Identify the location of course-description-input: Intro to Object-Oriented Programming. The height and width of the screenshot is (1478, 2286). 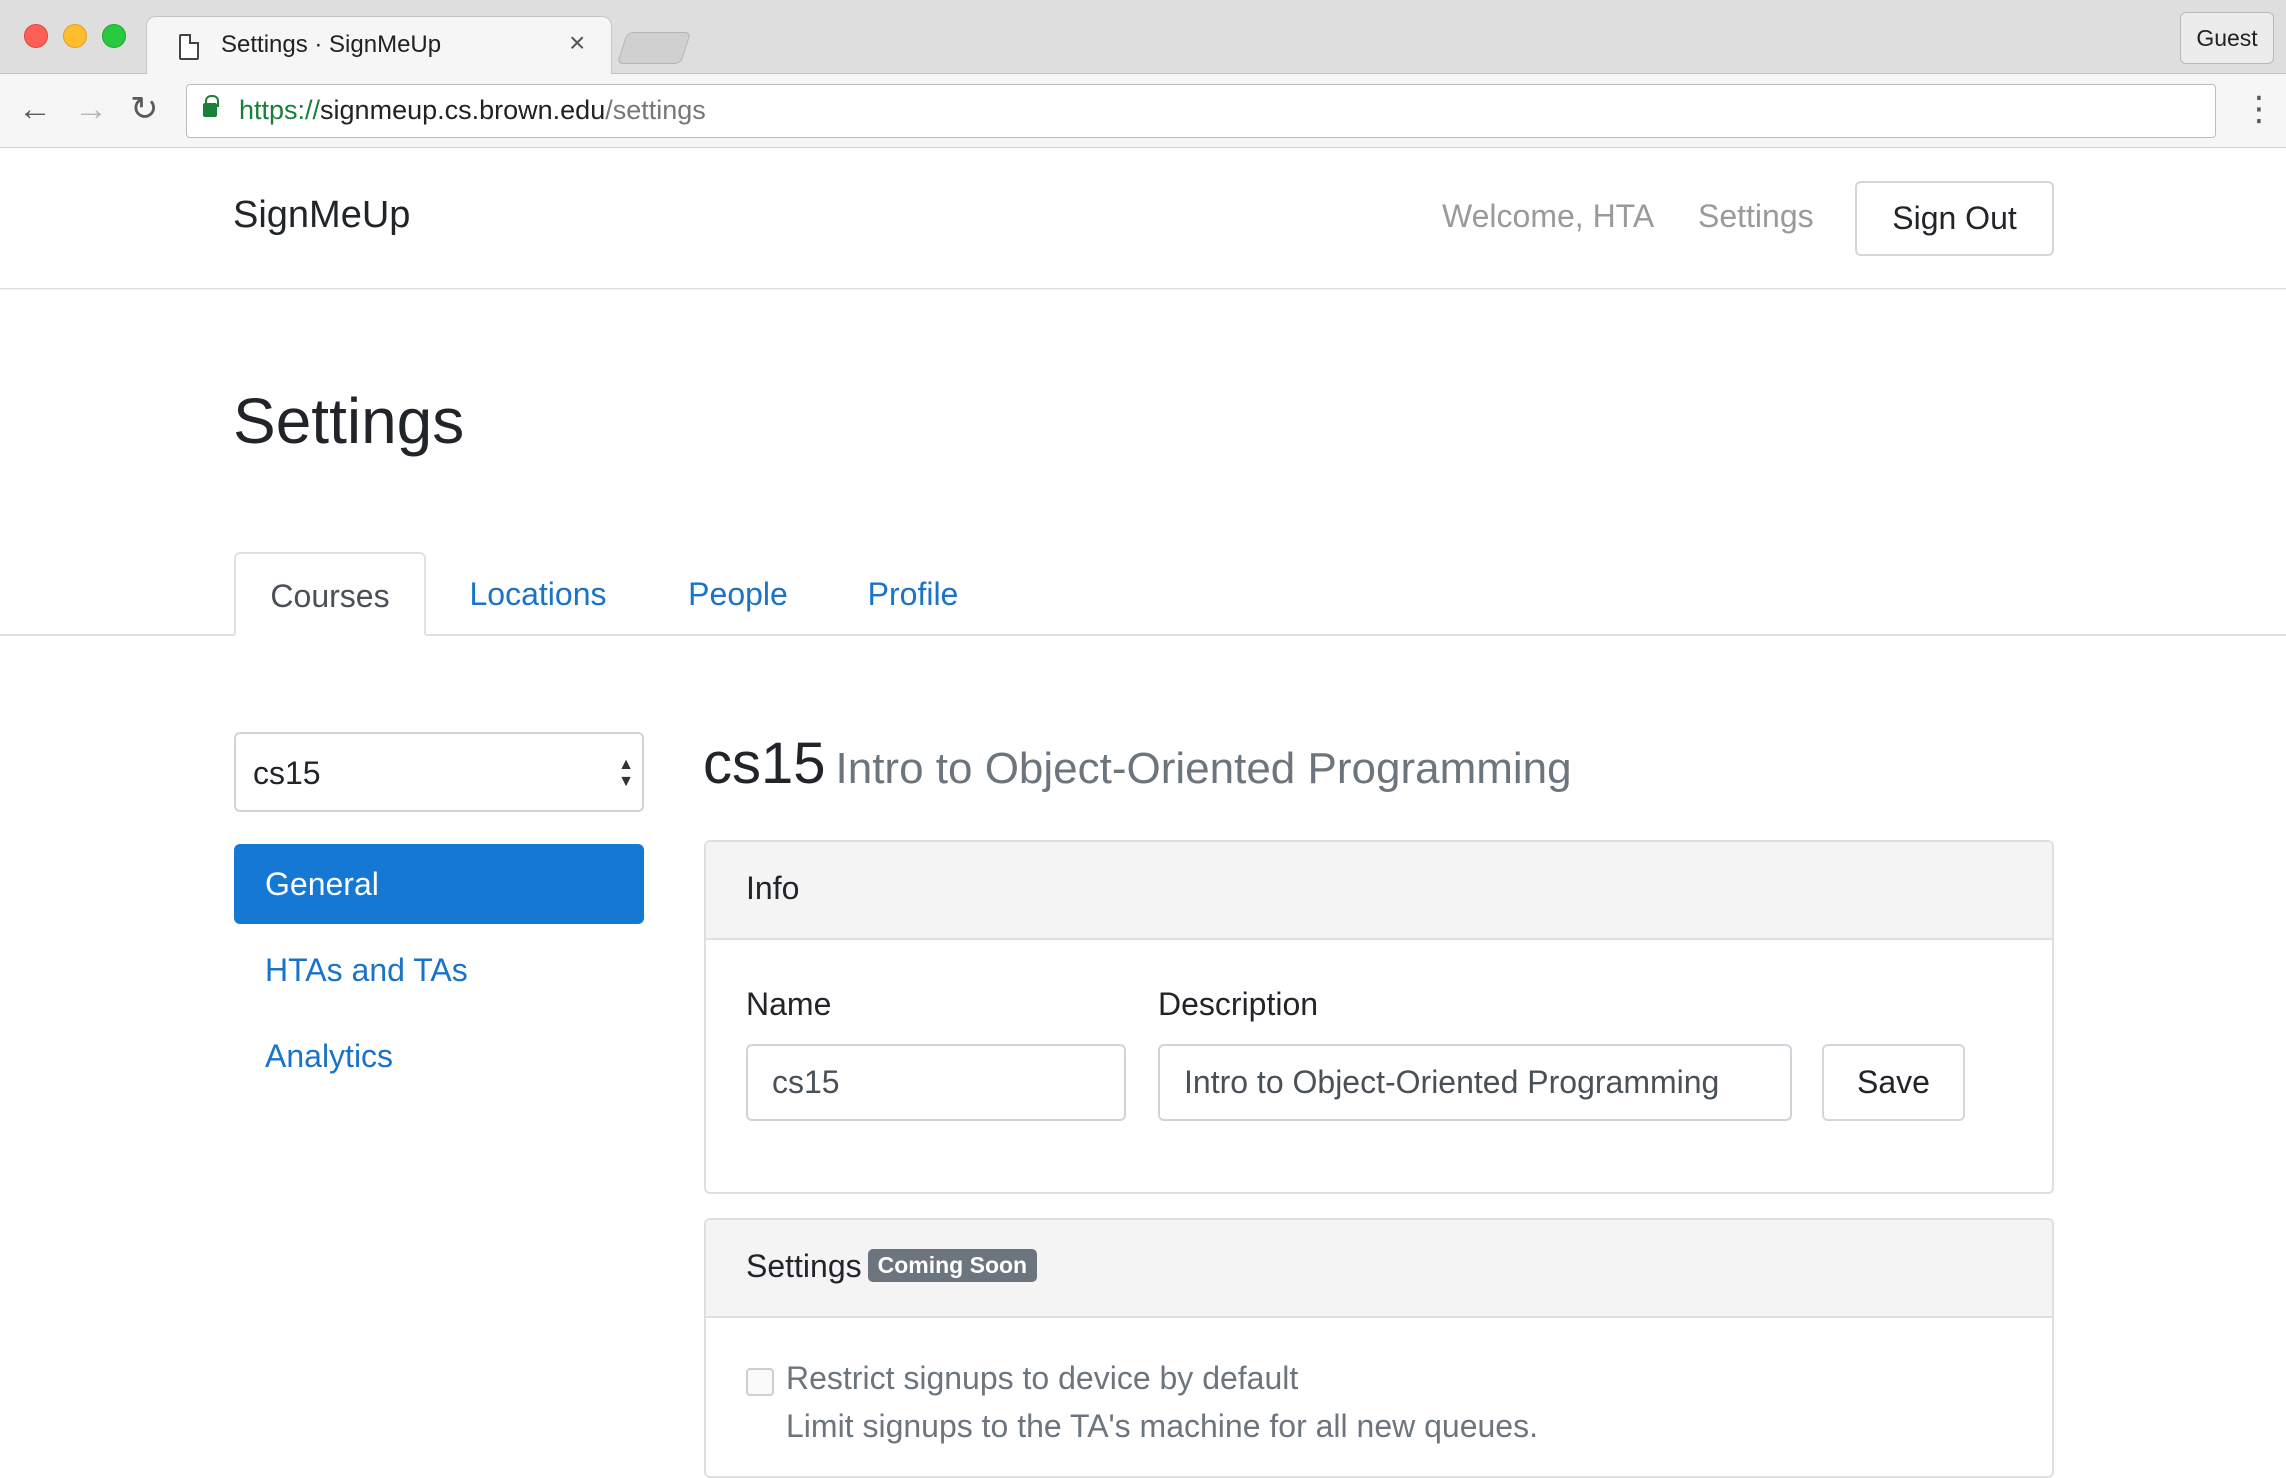
(1475, 1082).